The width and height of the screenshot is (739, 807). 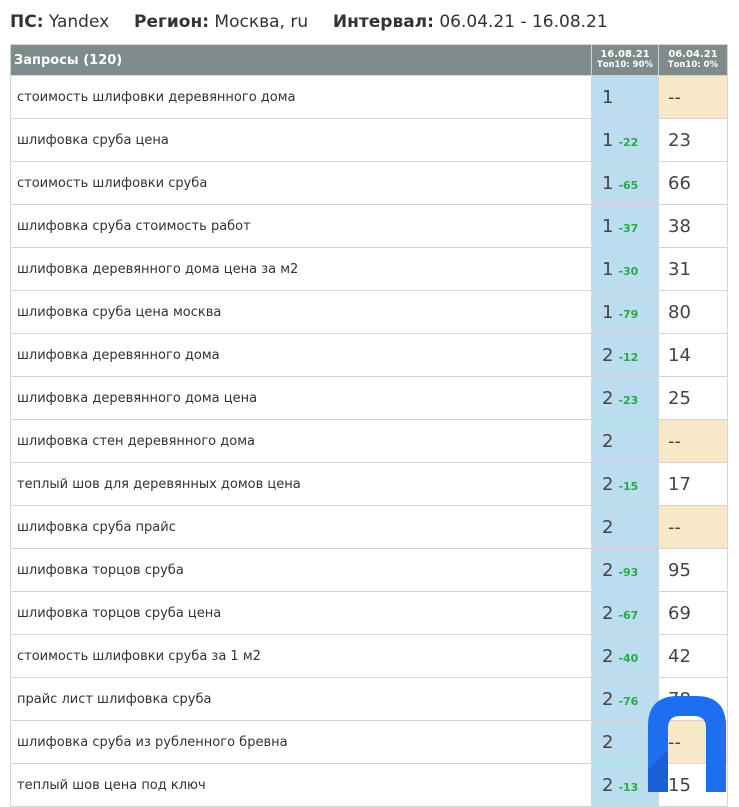 I want to click on query-cell: шлифовка сруба цена, so click(x=301, y=140).